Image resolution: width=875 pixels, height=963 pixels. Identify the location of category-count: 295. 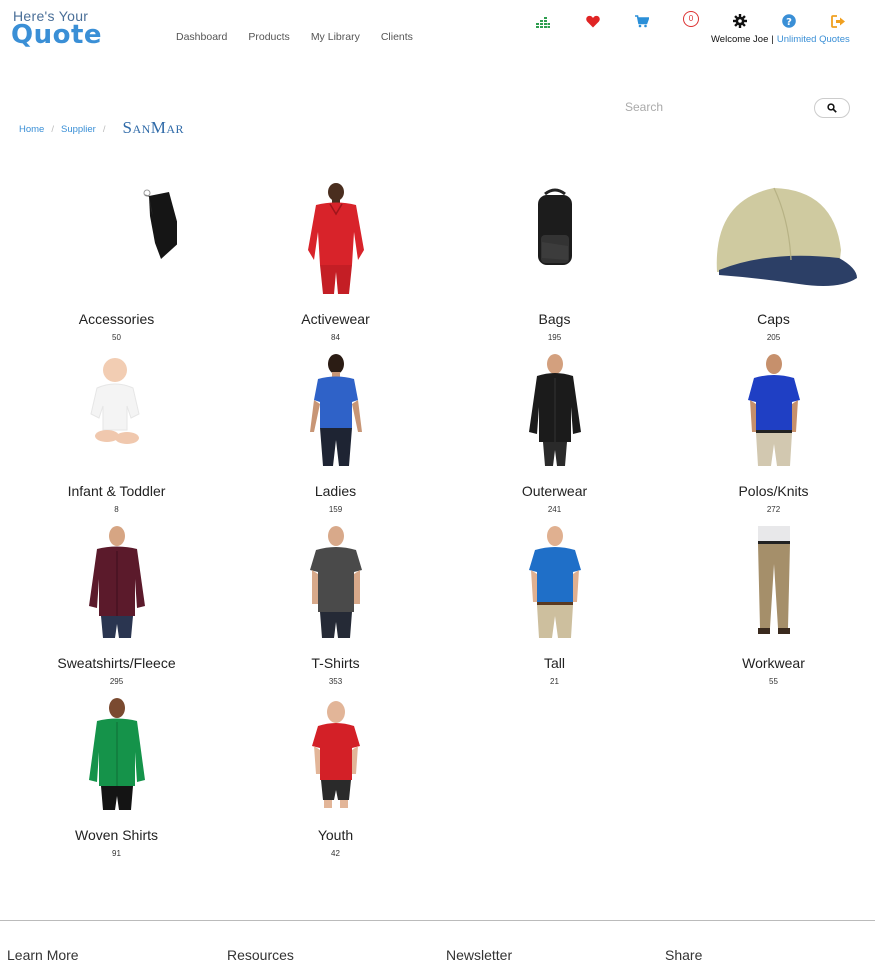
(116, 681).